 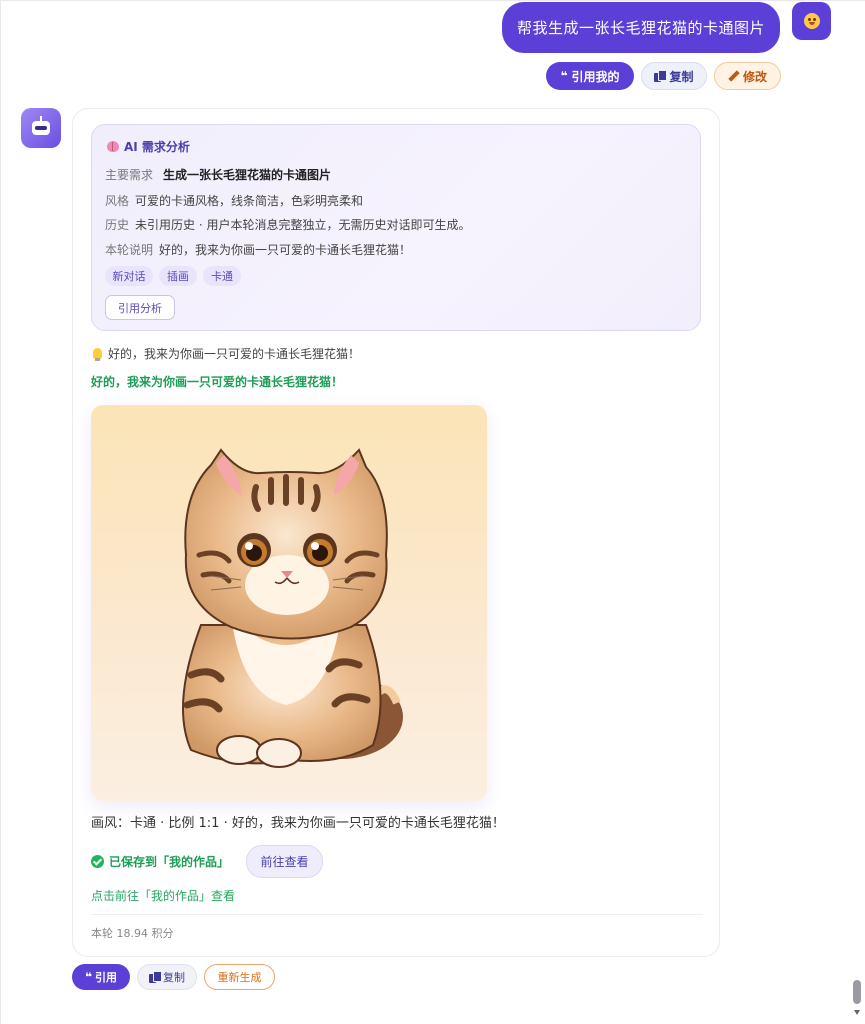 I want to click on analysis-row-key: 主要需求, so click(x=129, y=175).